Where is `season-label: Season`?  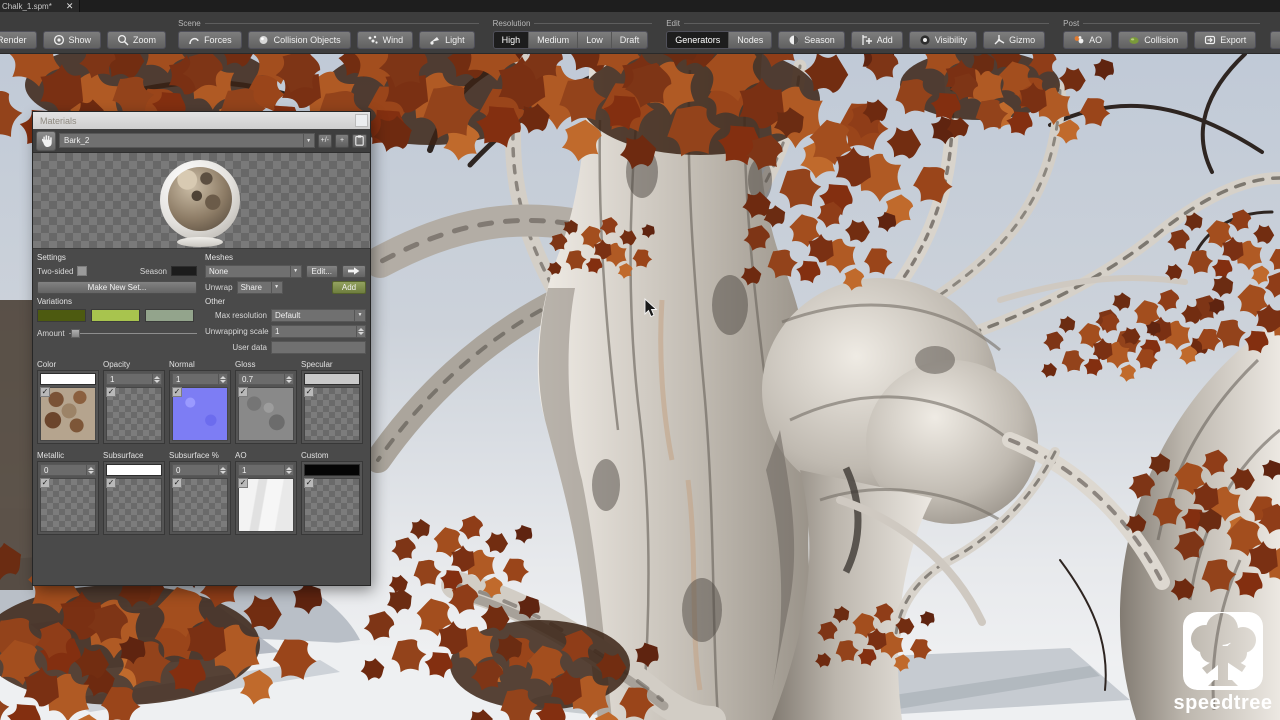 season-label: Season is located at coordinates (153, 271).